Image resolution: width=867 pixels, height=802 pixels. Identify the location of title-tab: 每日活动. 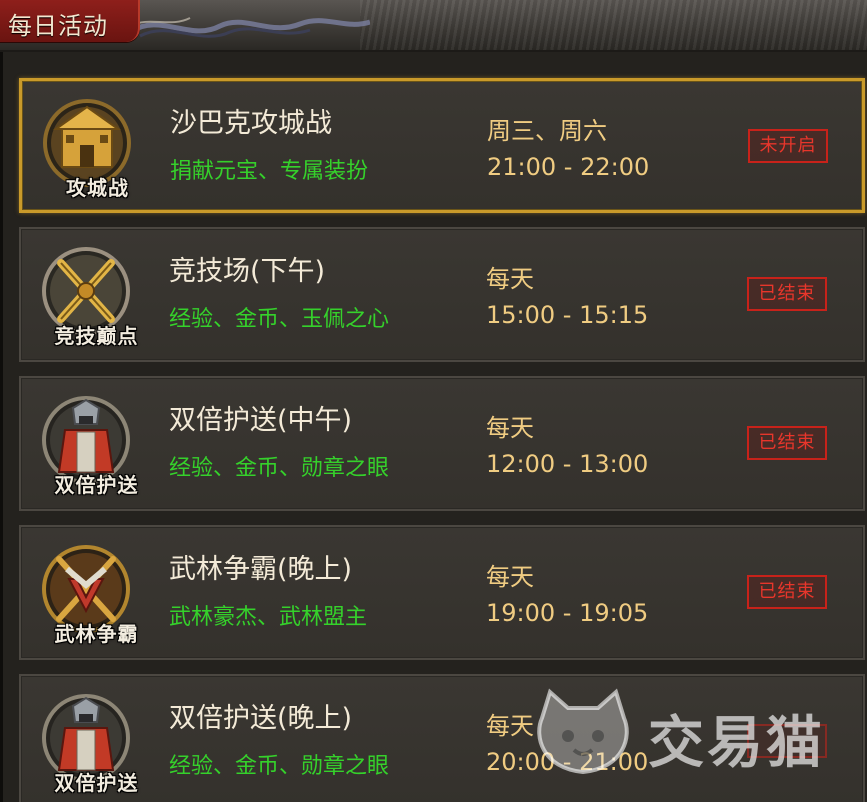
(70, 21).